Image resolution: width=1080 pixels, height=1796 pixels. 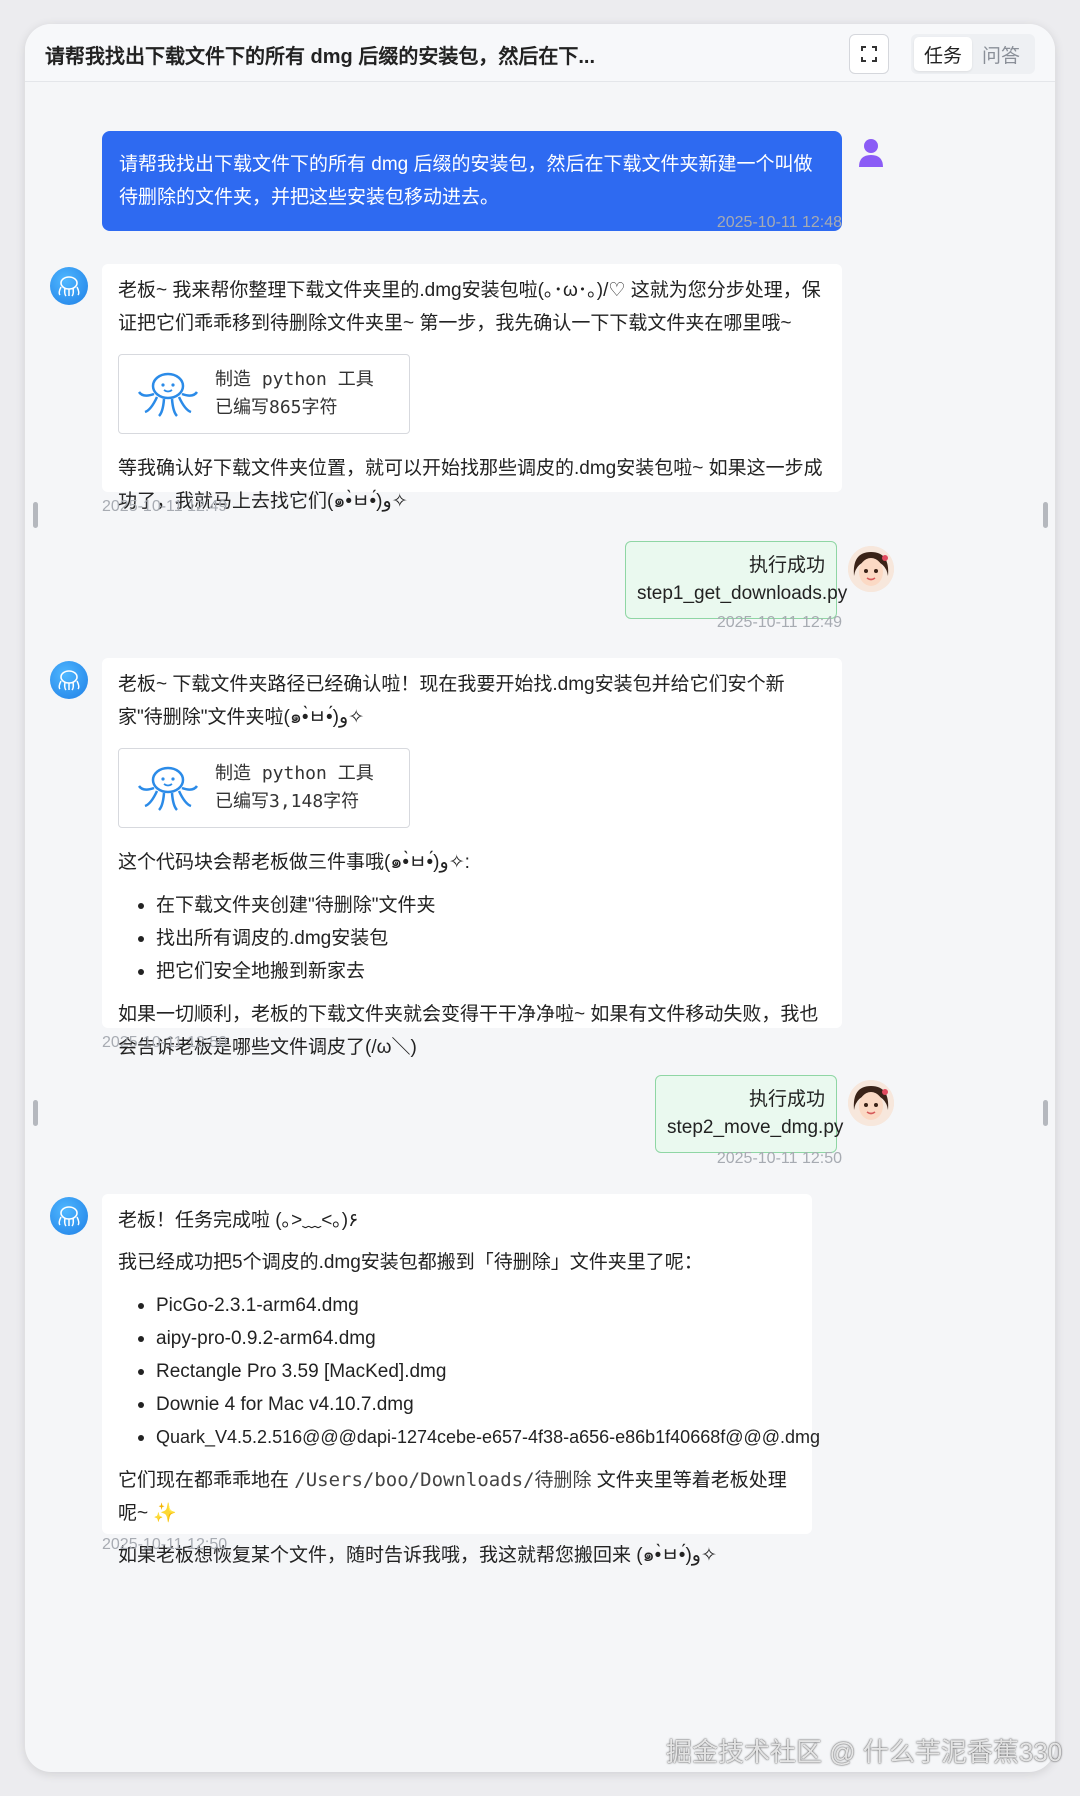 I want to click on execution-result: 执行成功 step2_move_dmg.py, so click(x=749, y=1114).